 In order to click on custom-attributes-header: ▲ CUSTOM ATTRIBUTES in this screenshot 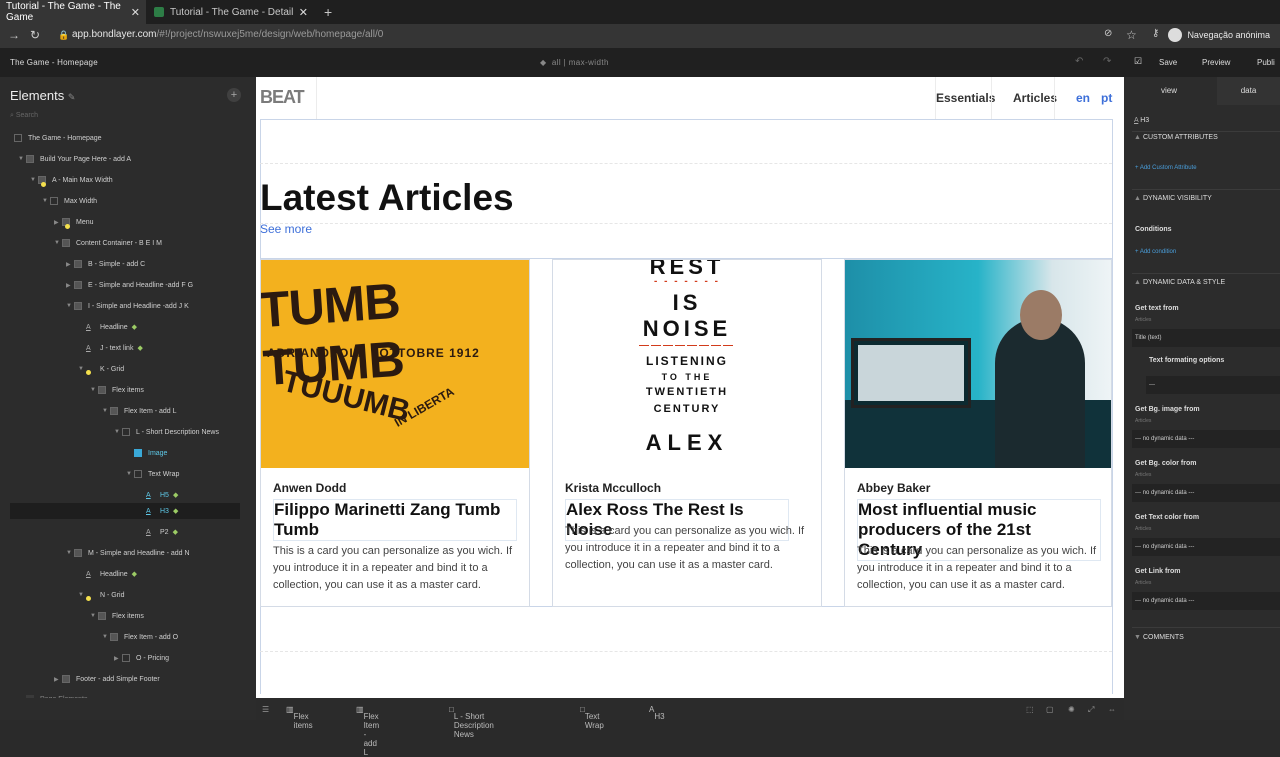, I will do `click(1176, 137)`.